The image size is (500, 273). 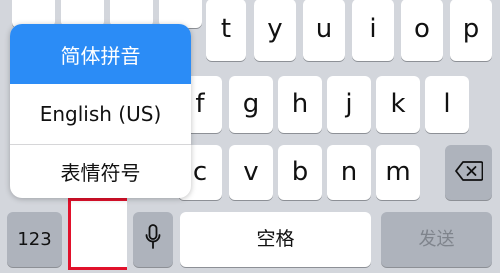 What do you see at coordinates (34, 239) in the screenshot?
I see `numbers-key: 123` at bounding box center [34, 239].